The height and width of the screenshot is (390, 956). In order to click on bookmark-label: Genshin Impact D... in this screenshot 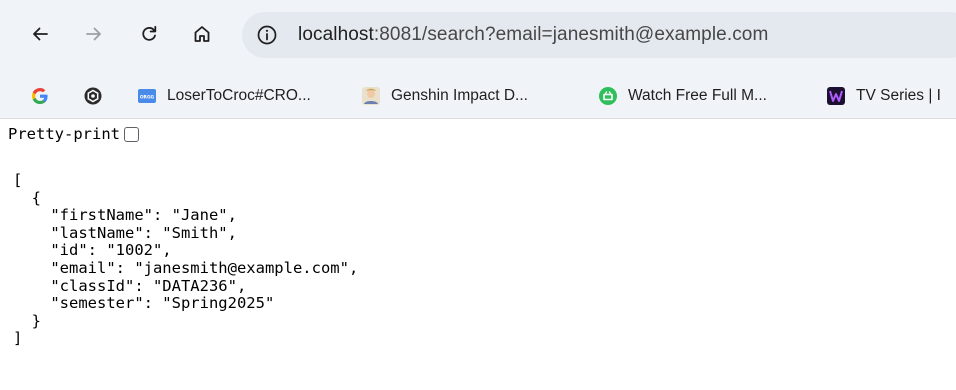, I will do `click(459, 95)`.